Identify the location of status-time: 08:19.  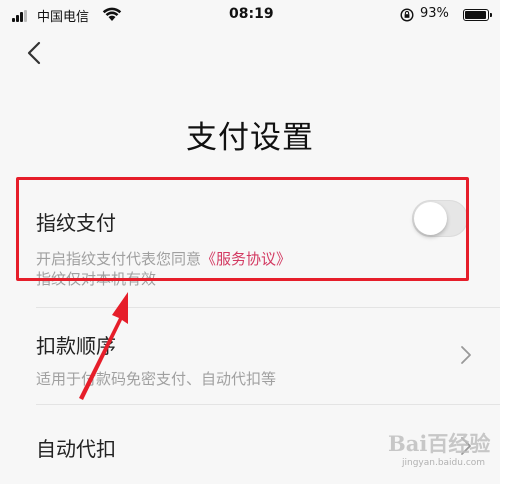
(251, 14).